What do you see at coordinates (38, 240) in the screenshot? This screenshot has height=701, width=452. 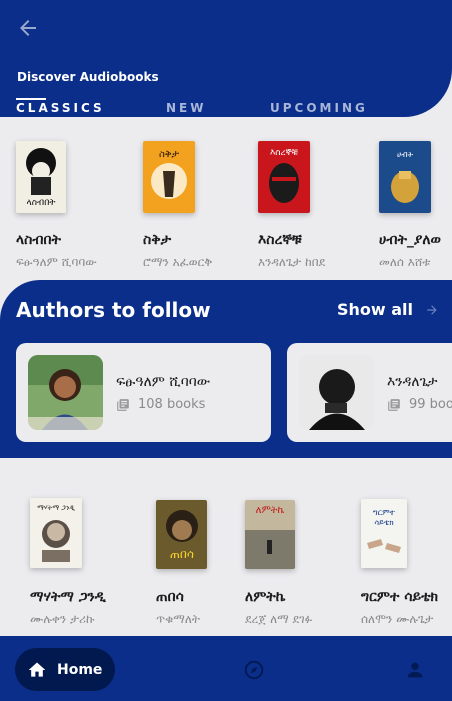 I see `book-title: ላስብበት` at bounding box center [38, 240].